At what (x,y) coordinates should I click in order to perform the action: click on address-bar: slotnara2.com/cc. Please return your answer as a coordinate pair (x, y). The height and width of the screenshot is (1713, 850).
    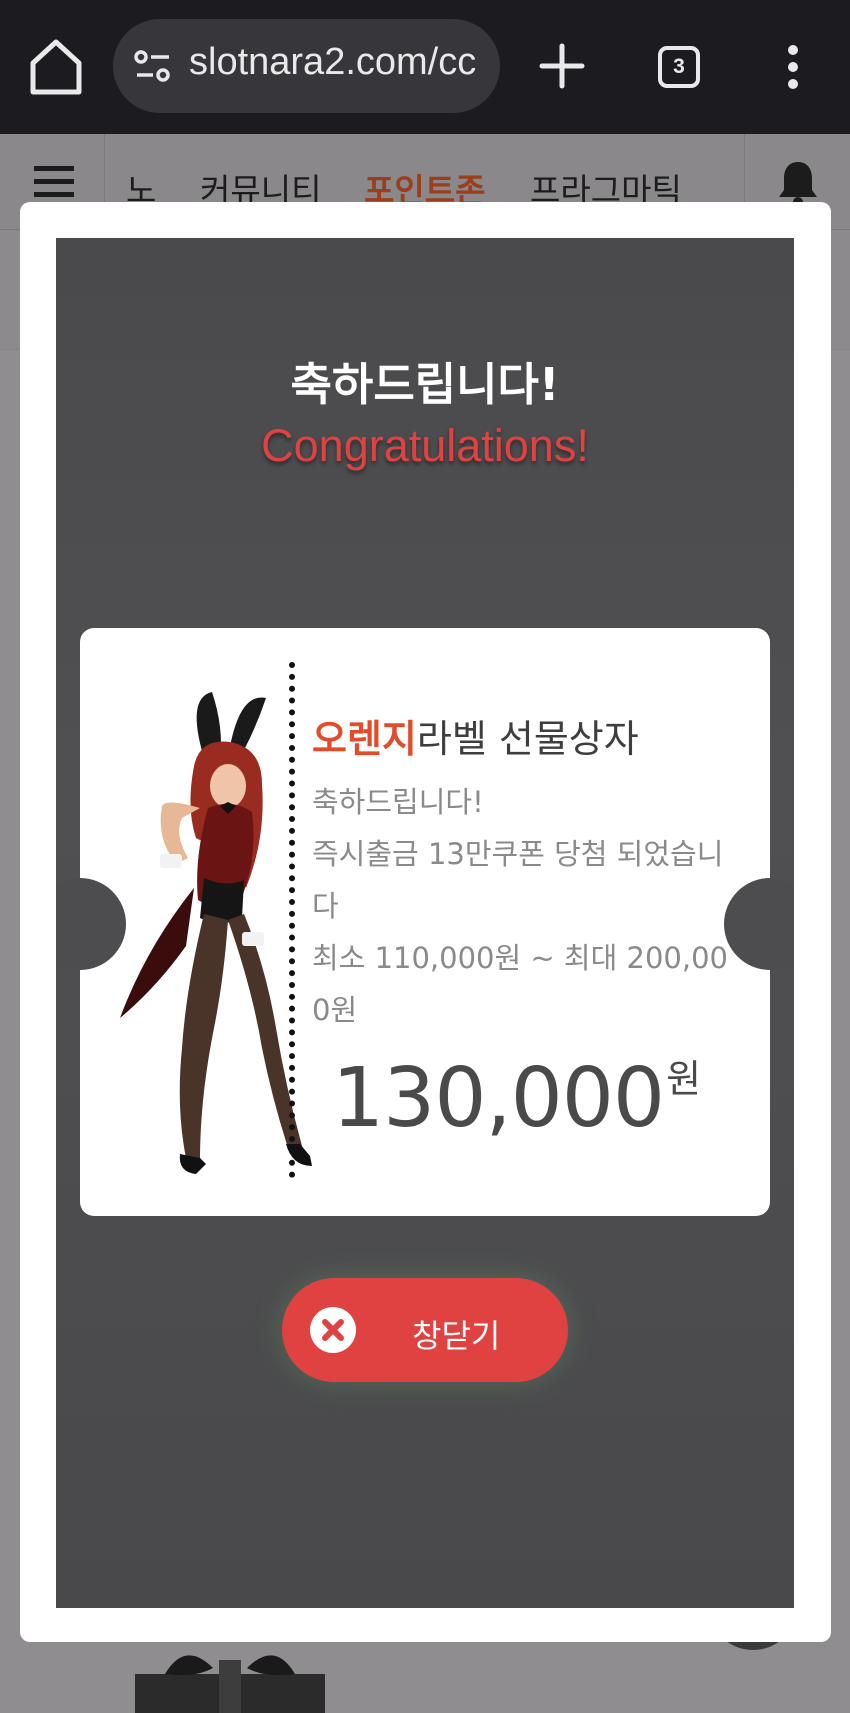
    Looking at the image, I should click on (306, 66).